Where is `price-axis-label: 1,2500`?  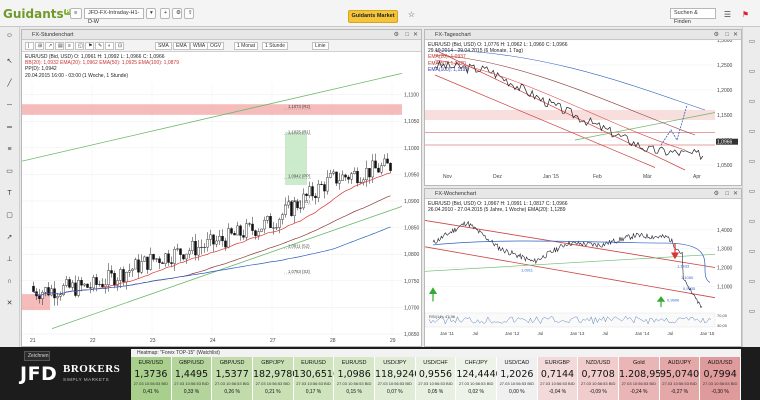
price-axis-label: 1,2500 is located at coordinates (725, 66).